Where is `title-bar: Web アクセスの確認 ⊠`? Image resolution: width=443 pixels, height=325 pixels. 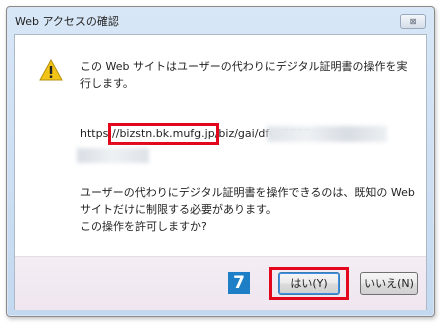 title-bar: Web アクセスの確認 ⊠ is located at coordinates (220, 20).